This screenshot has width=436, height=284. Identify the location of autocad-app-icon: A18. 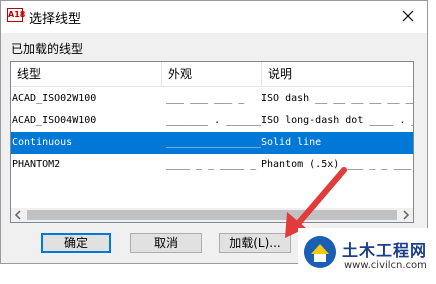
(16, 15).